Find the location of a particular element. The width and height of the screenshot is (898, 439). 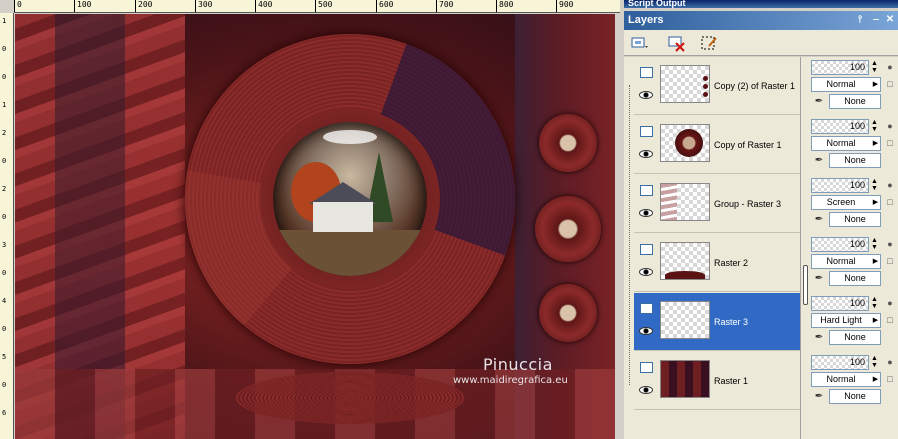

layer-props: 100 ▲ ▼ ● Normal ▶ □ ✒ None is located at coordinates (853, 381).